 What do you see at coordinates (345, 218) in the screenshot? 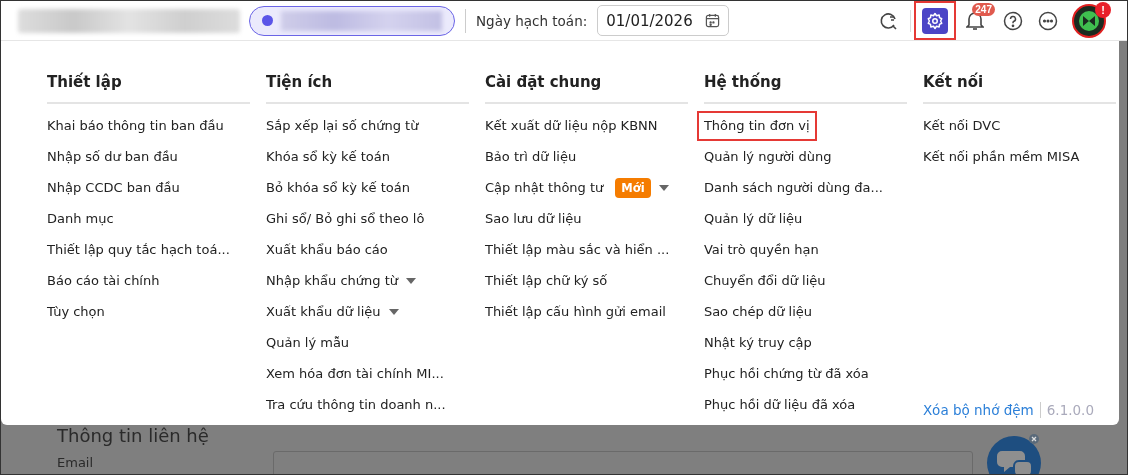
I see `menu-item: Ghi sổ/ Bỏ ghi sổ theo lô` at bounding box center [345, 218].